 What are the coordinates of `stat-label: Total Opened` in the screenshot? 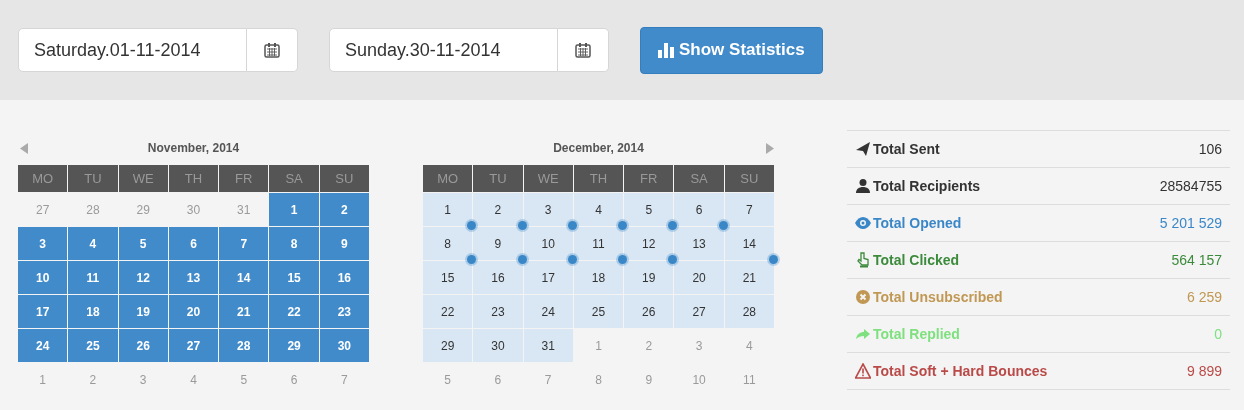 It's located at (917, 223).